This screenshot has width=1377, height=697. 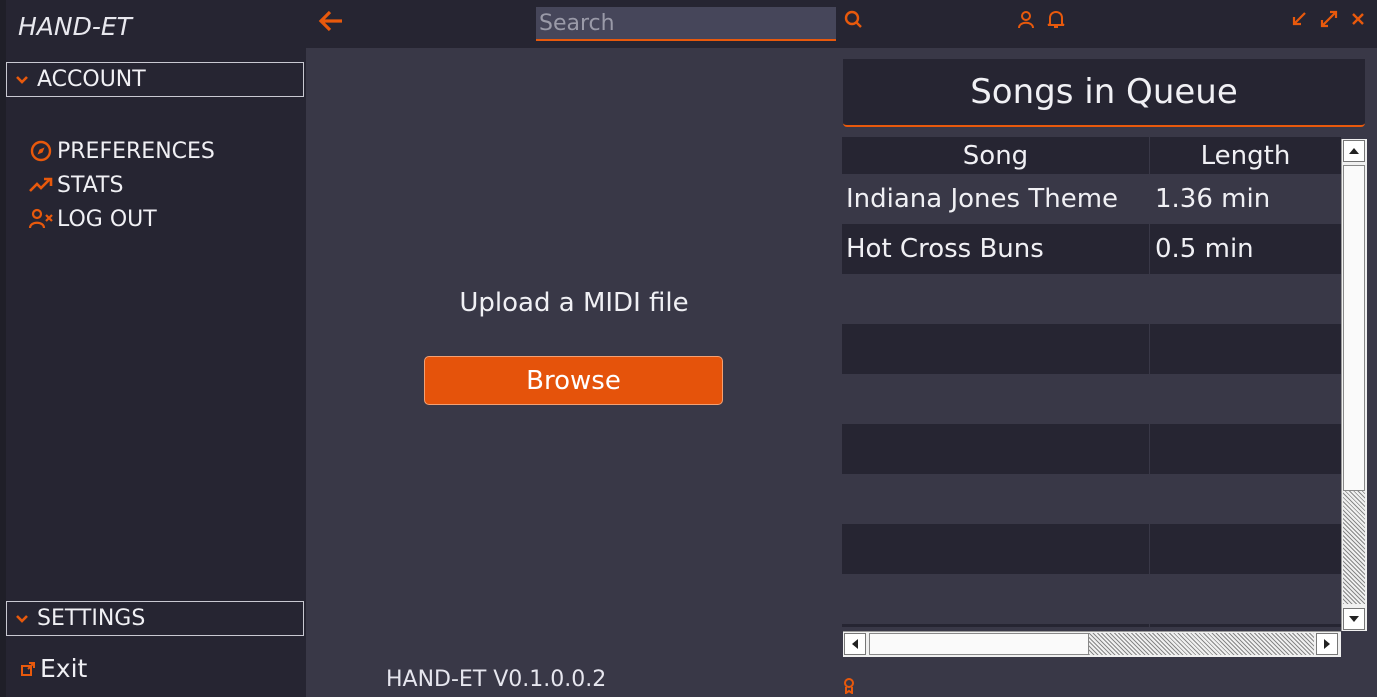 I want to click on sidebar-item-stats: STATS, so click(x=75, y=185).